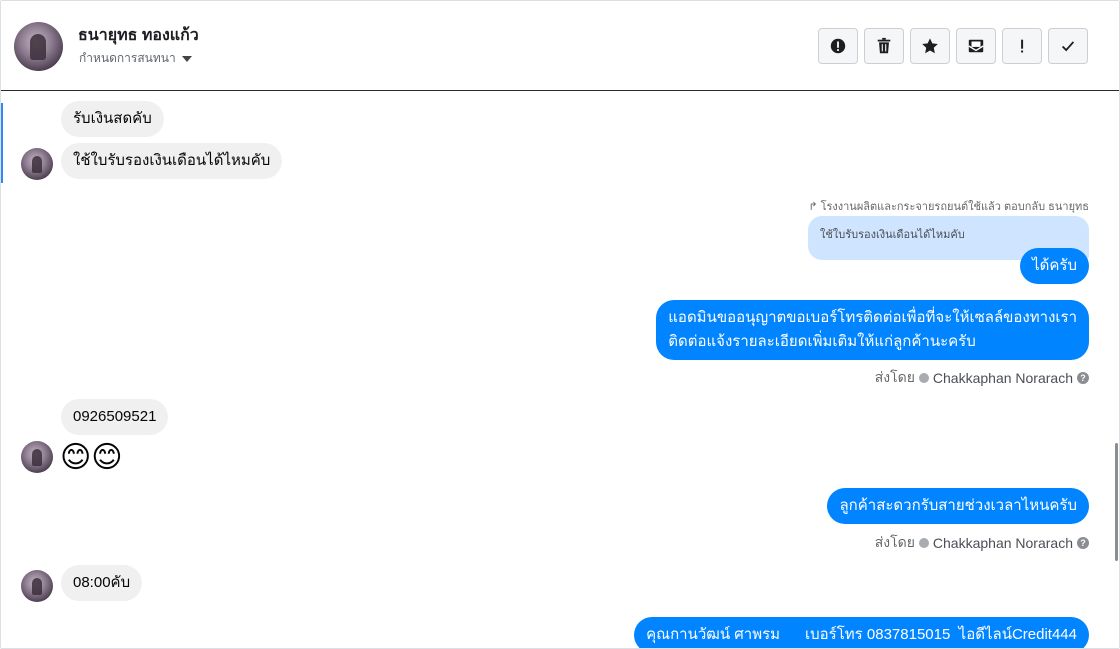 The width and height of the screenshot is (1120, 649). Describe the element at coordinates (560, 46) in the screenshot. I see `conversation-header: ธนายุทธ ทองแก้ว กำหนดการสนทนา` at that location.